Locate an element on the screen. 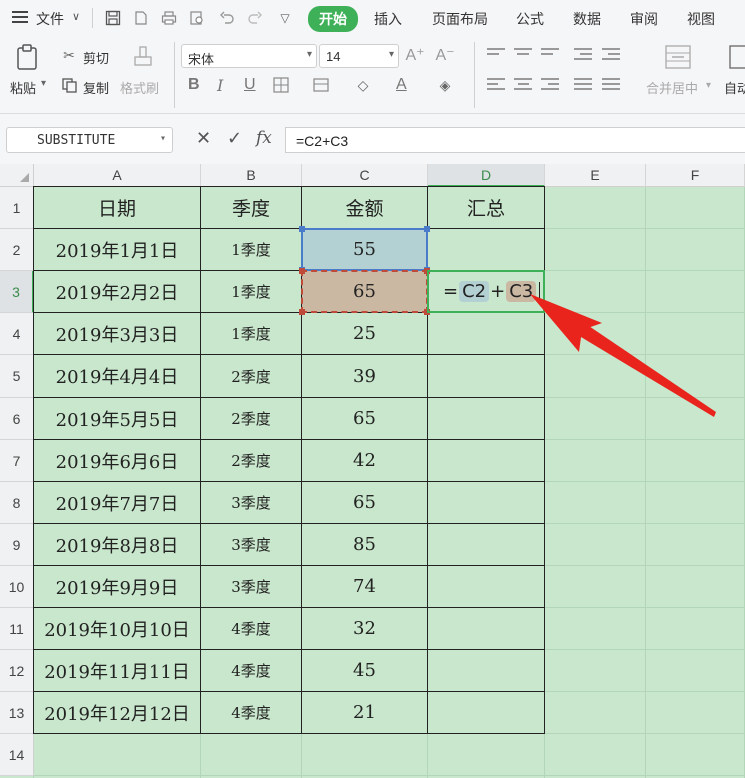  cut-button: 剪切 is located at coordinates (96, 57).